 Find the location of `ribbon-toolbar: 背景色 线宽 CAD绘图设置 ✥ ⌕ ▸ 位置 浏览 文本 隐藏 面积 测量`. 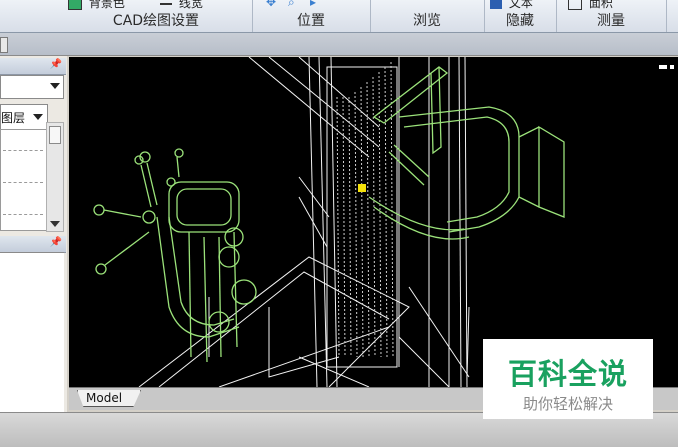

ribbon-toolbar: 背景色 线宽 CAD绘图设置 ✥ ⌕ ▸ 位置 浏览 文本 隐藏 面积 测量 is located at coordinates (339, 16).